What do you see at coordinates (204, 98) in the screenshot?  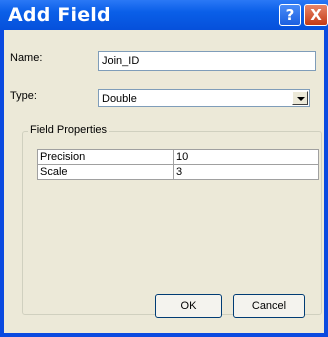 I see `type-select: Double` at bounding box center [204, 98].